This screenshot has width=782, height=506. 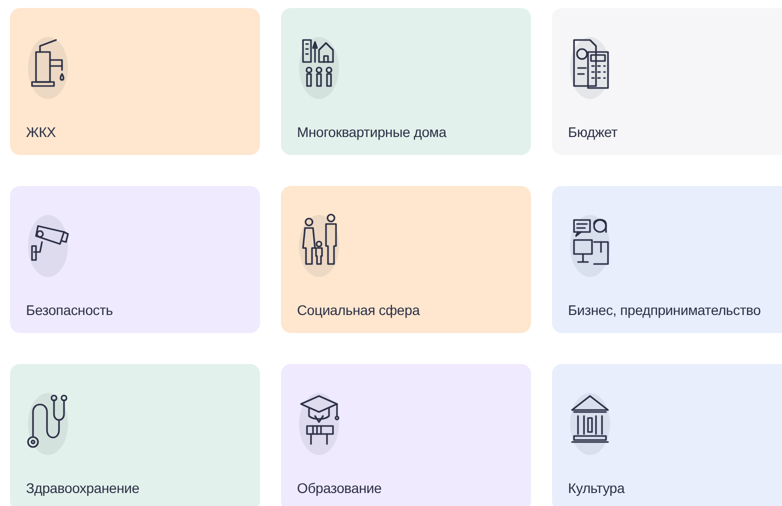 What do you see at coordinates (359, 310) in the screenshot?
I see `category-label: Социальная сфера` at bounding box center [359, 310].